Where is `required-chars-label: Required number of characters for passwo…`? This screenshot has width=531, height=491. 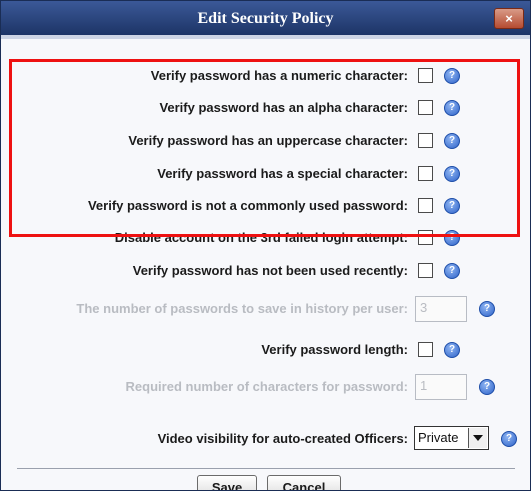 required-chars-label: Required number of characters for passwo… is located at coordinates (266, 386).